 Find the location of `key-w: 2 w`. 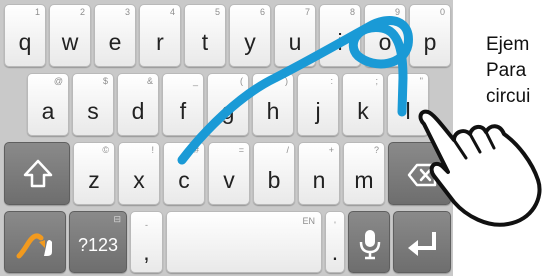

key-w: 2 w is located at coordinates (70, 35).